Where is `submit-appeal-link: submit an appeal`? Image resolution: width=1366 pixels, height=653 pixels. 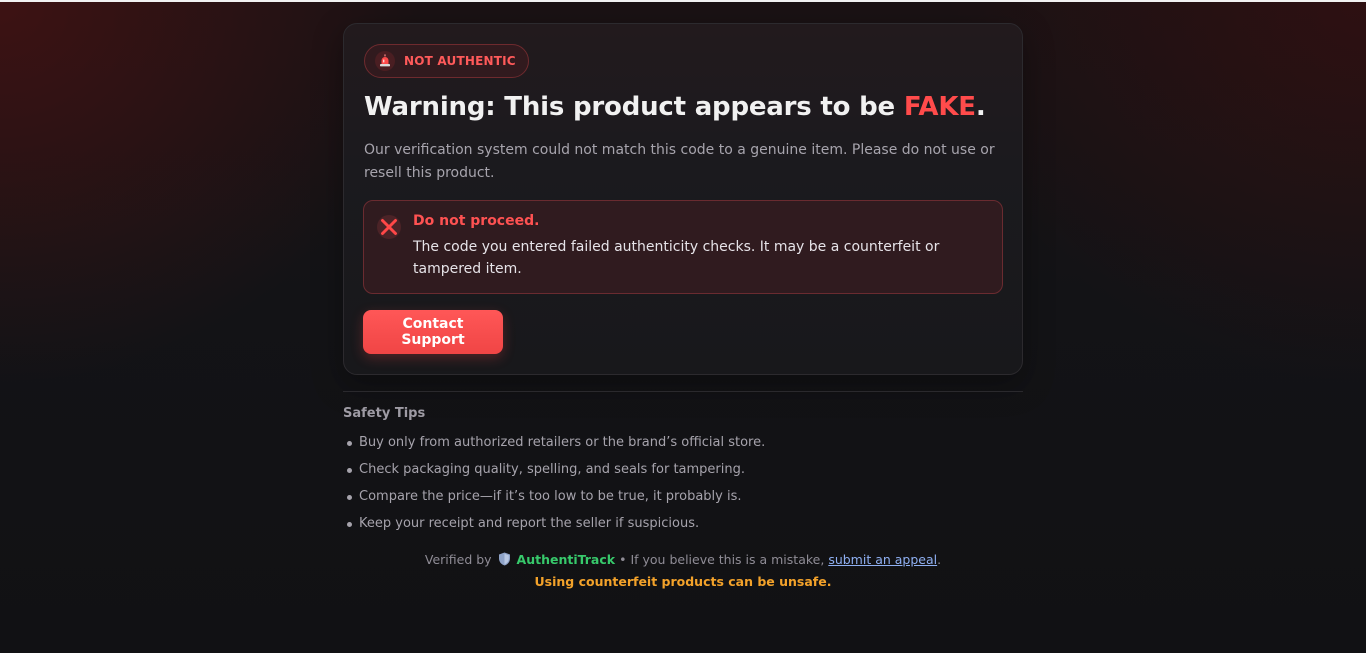
submit-appeal-link: submit an appeal is located at coordinates (882, 559).